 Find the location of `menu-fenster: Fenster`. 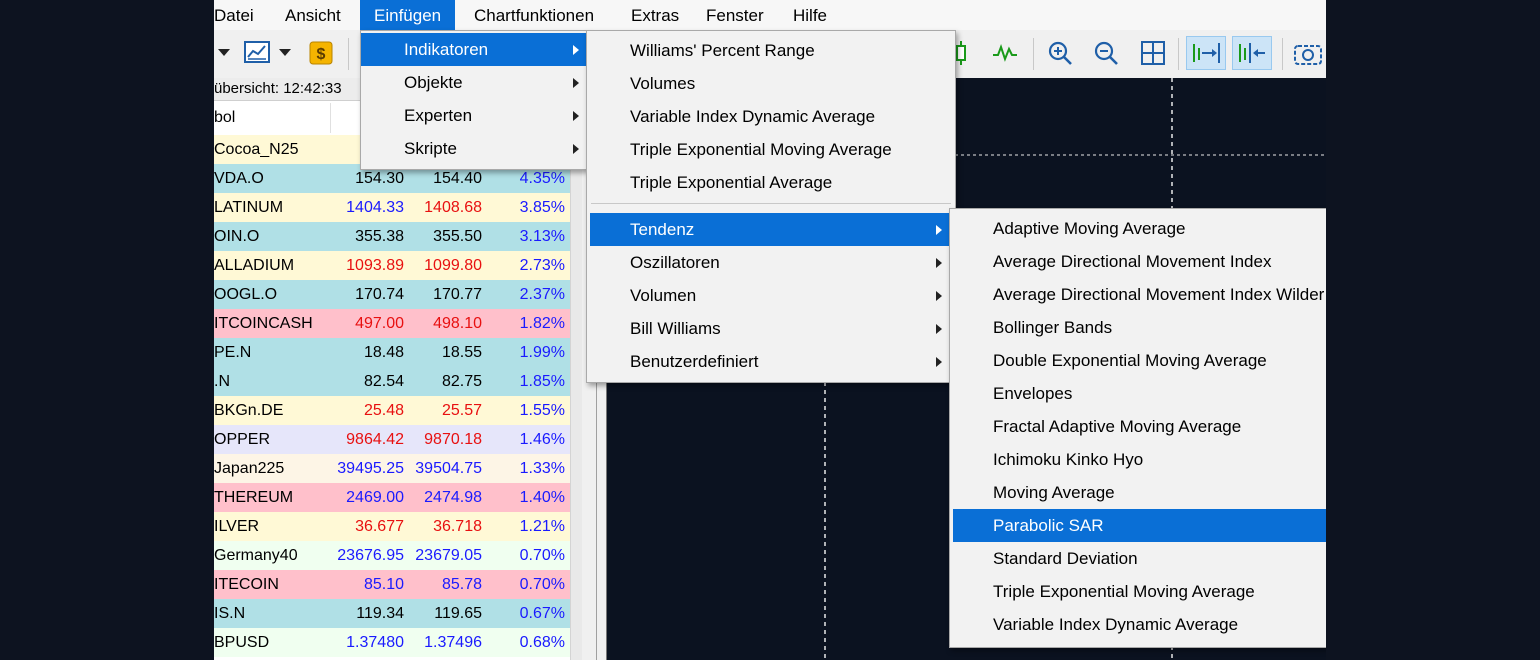

menu-fenster: Fenster is located at coordinates (735, 15).